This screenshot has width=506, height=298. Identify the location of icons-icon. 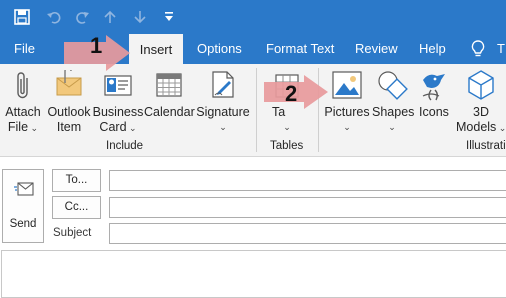
(434, 88).